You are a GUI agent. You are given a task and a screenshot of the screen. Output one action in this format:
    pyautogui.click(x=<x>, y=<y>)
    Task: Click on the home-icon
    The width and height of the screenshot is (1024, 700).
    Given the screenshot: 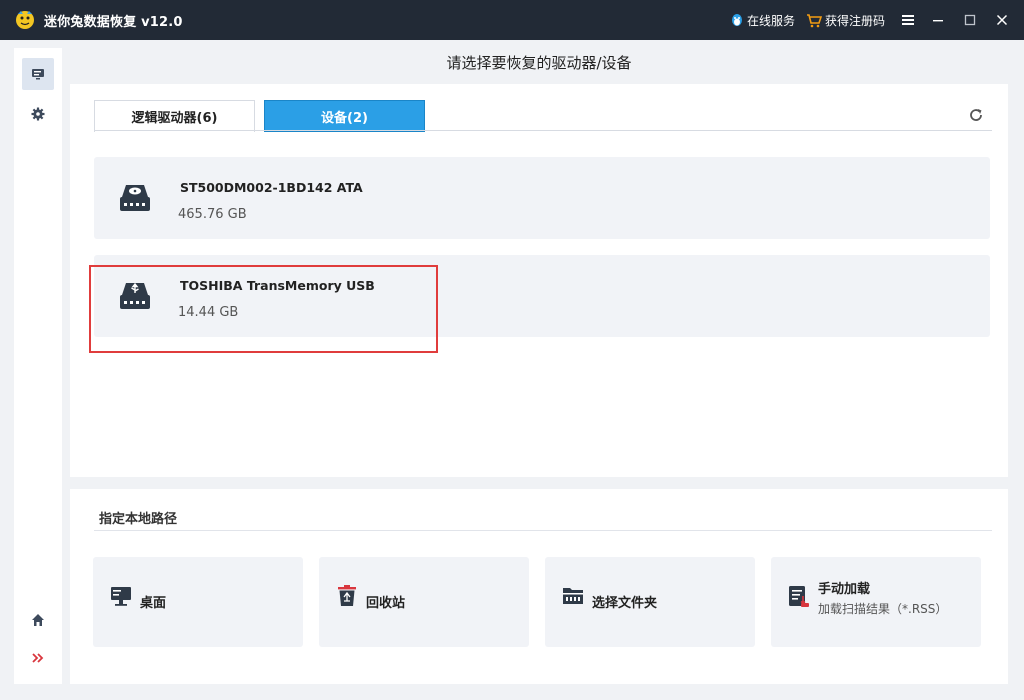 What is the action you would take?
    pyautogui.click(x=38, y=620)
    